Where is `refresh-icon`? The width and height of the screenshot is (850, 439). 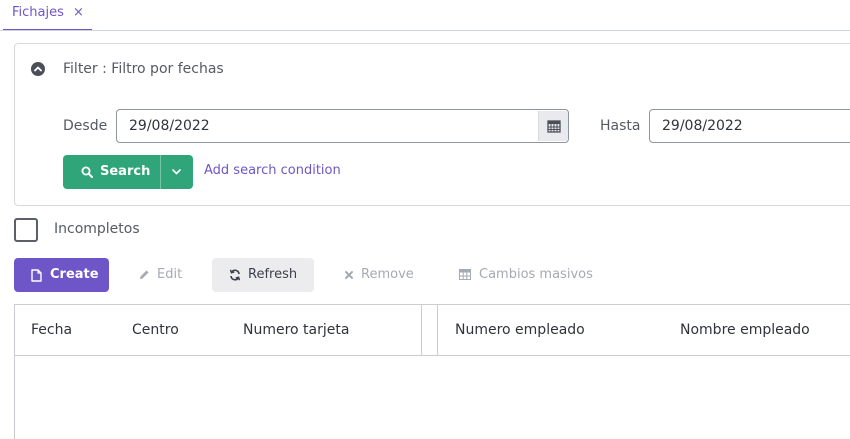
refresh-icon is located at coordinates (235, 275).